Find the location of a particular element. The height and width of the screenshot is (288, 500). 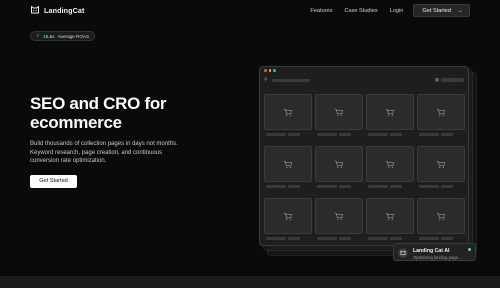

brand: LandingCat is located at coordinates (57, 10).